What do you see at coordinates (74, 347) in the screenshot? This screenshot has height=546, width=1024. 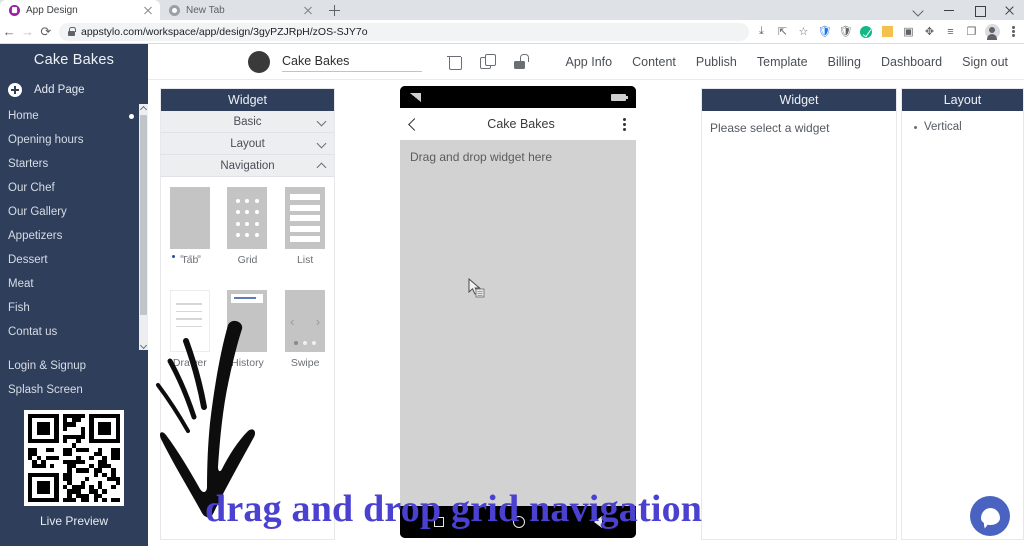 I see `sidebar-item-our-menu: Our Menu` at bounding box center [74, 347].